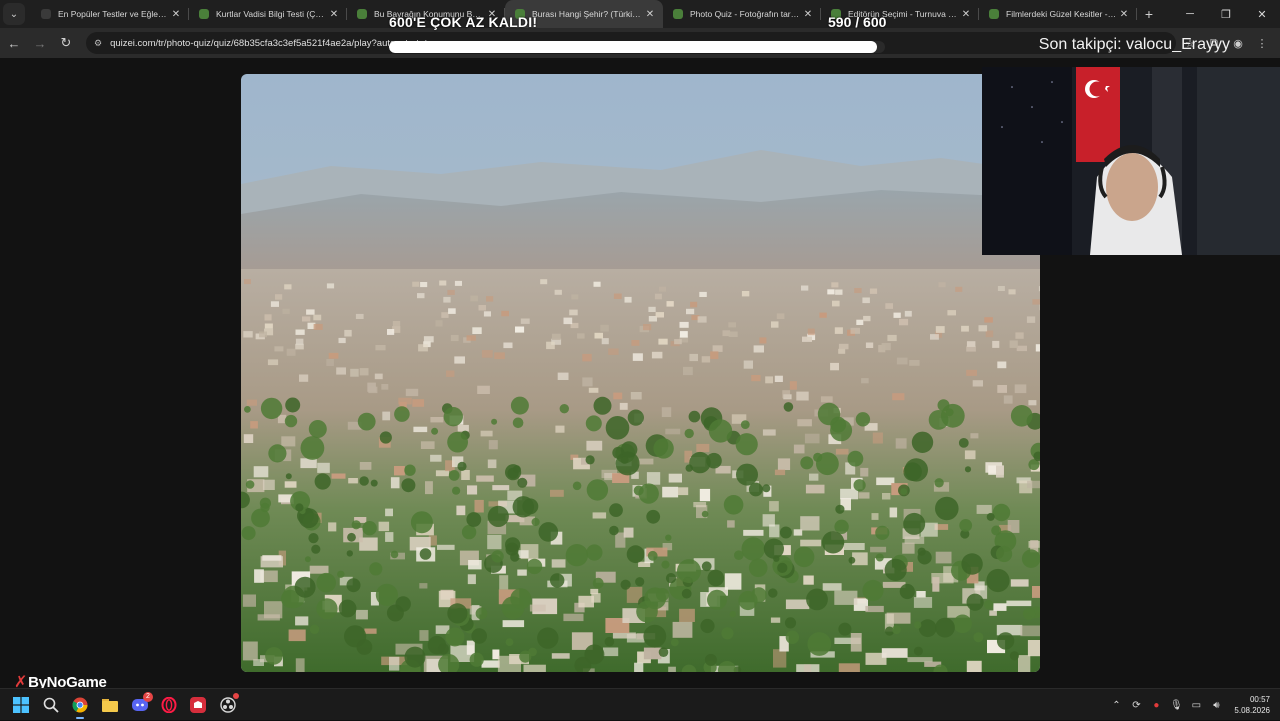  What do you see at coordinates (1149, 14) in the screenshot?
I see `new-tab-button: +` at bounding box center [1149, 14].